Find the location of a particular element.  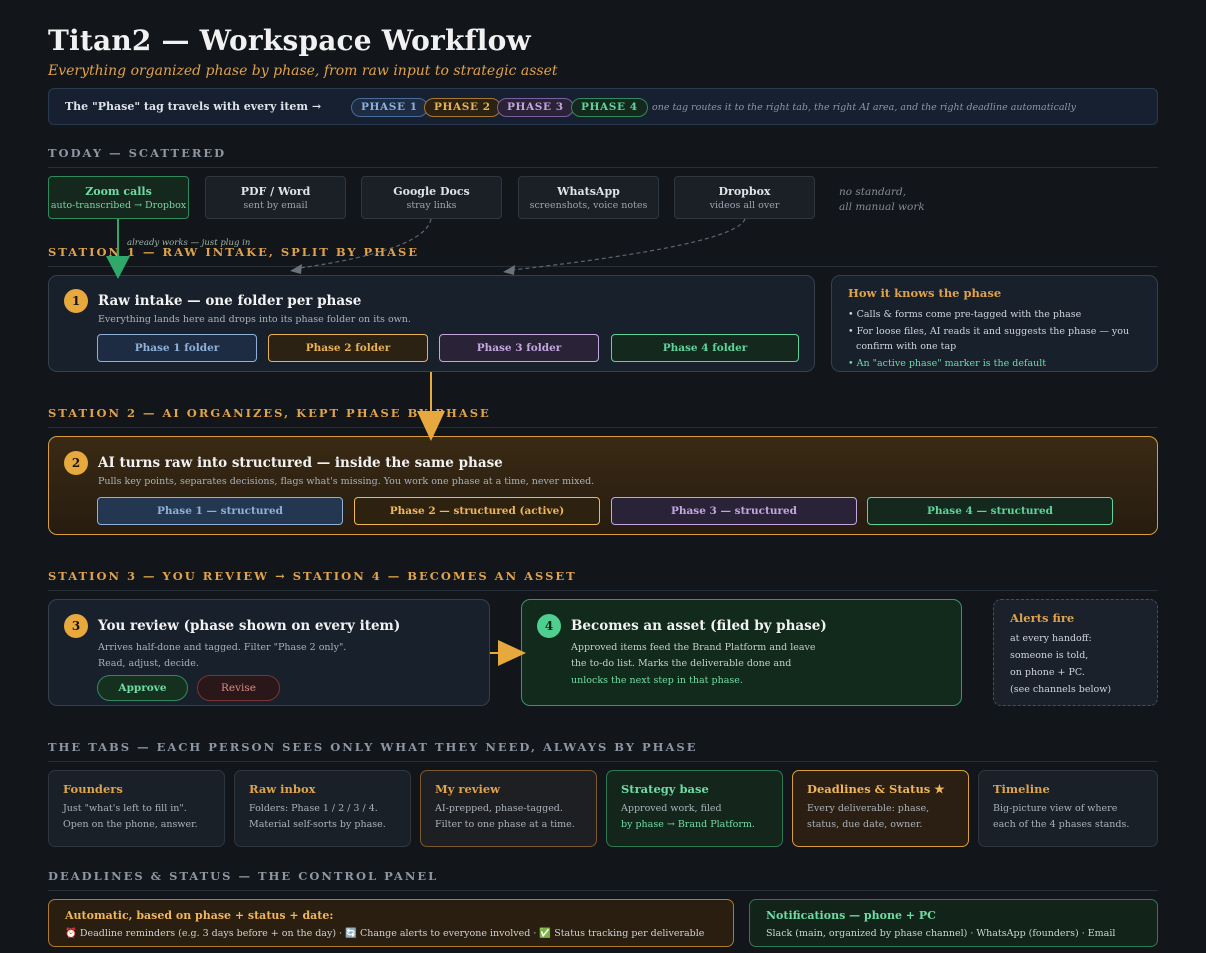

tab-desc-line: each of the 4 phases stands. is located at coordinates (1061, 824).